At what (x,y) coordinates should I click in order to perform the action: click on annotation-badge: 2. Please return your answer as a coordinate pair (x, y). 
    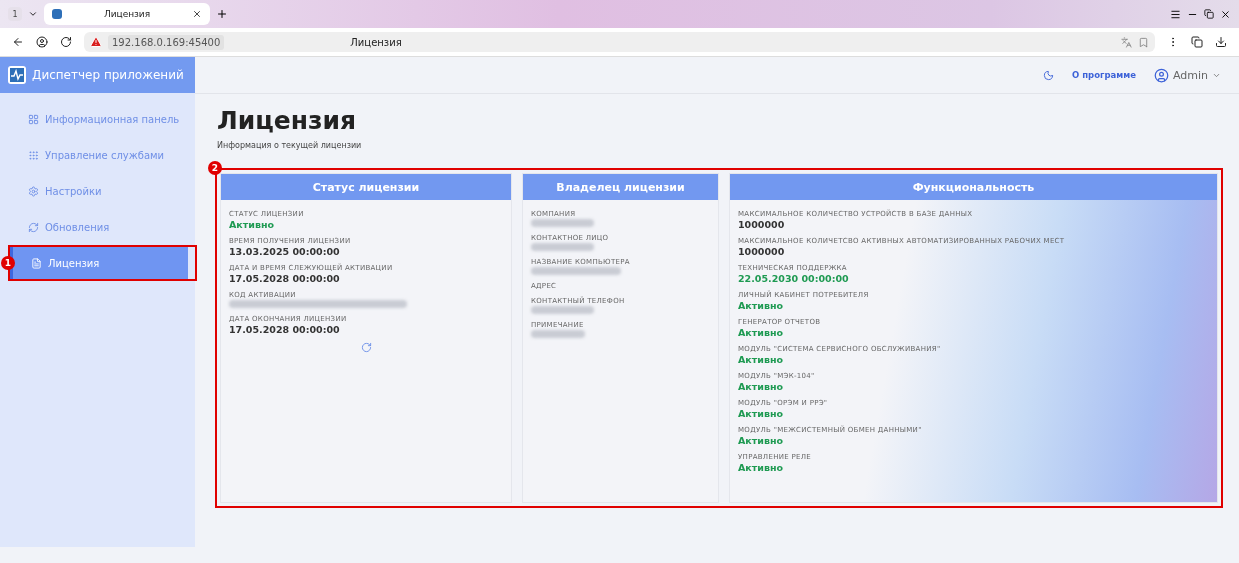
    Looking at the image, I should click on (215, 168).